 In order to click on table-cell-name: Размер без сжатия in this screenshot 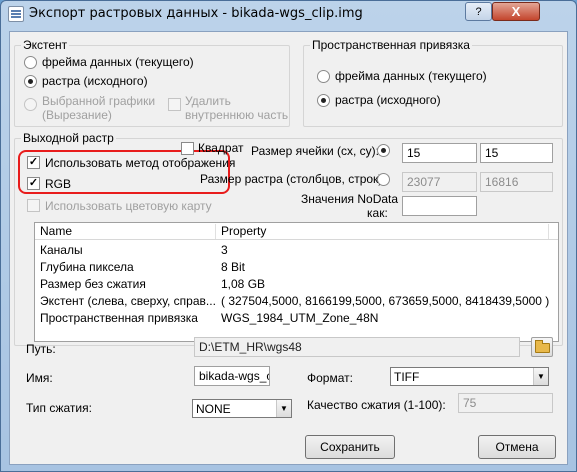, I will do `click(93, 284)`.